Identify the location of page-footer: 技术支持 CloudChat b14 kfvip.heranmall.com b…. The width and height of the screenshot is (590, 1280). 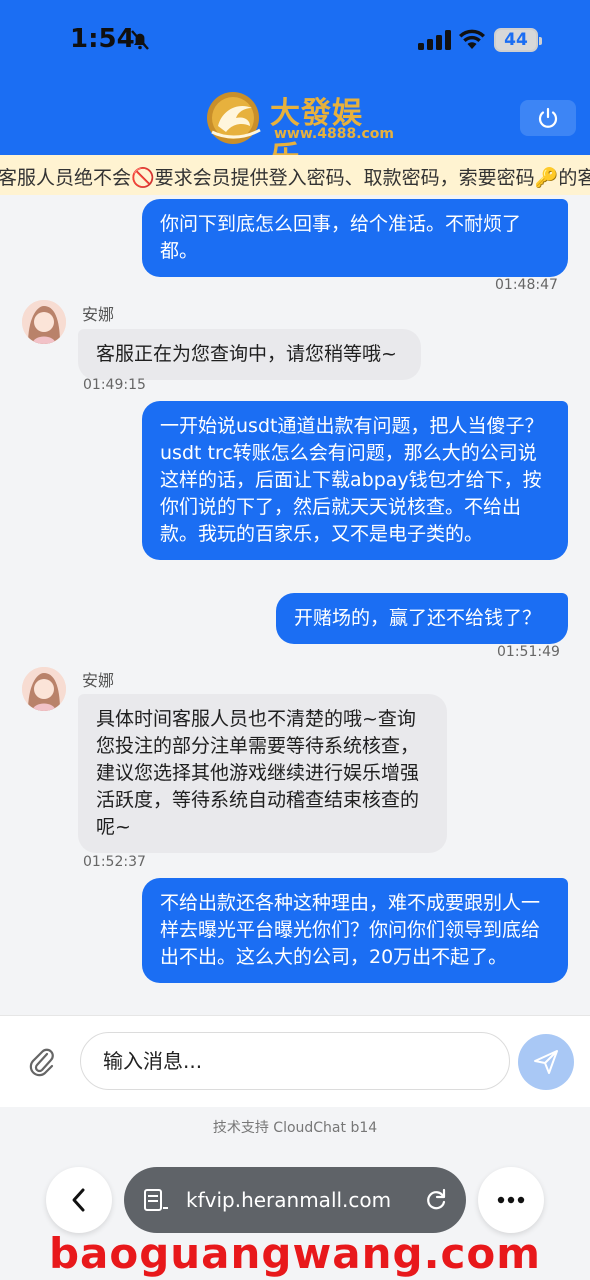
(295, 1193).